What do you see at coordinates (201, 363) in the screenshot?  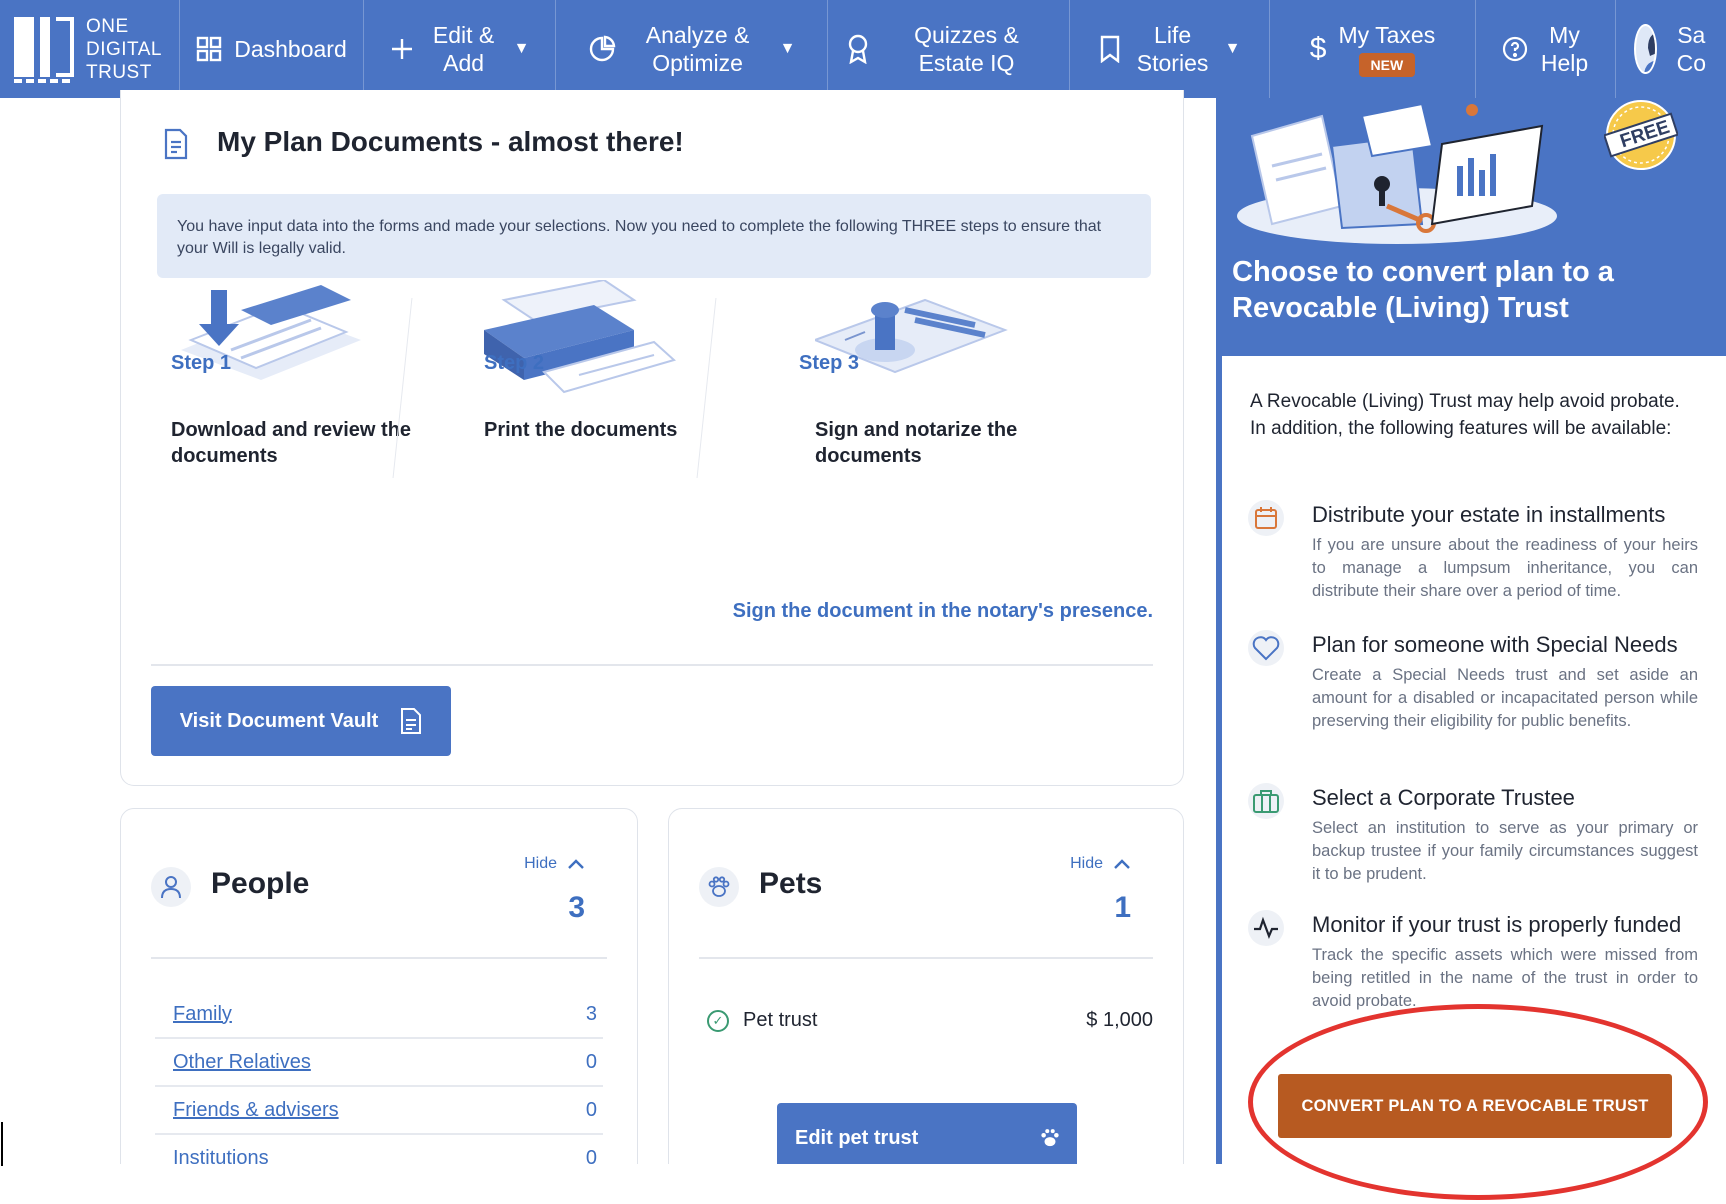 I see `step-number: Step 1` at bounding box center [201, 363].